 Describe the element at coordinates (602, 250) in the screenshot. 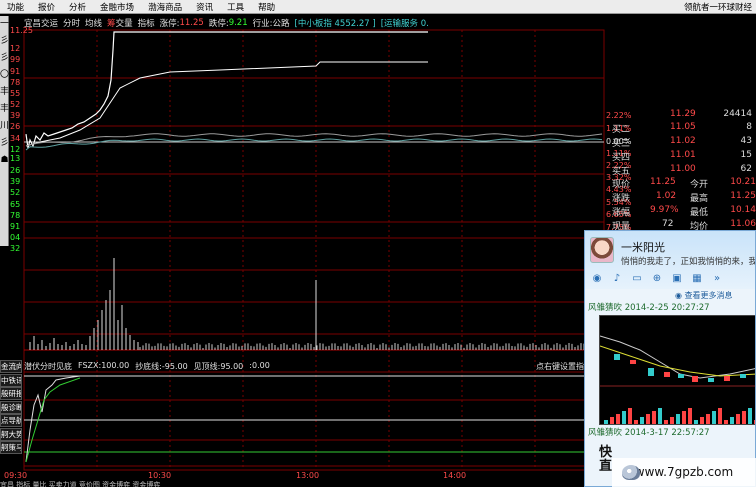

I see `avatar` at that location.